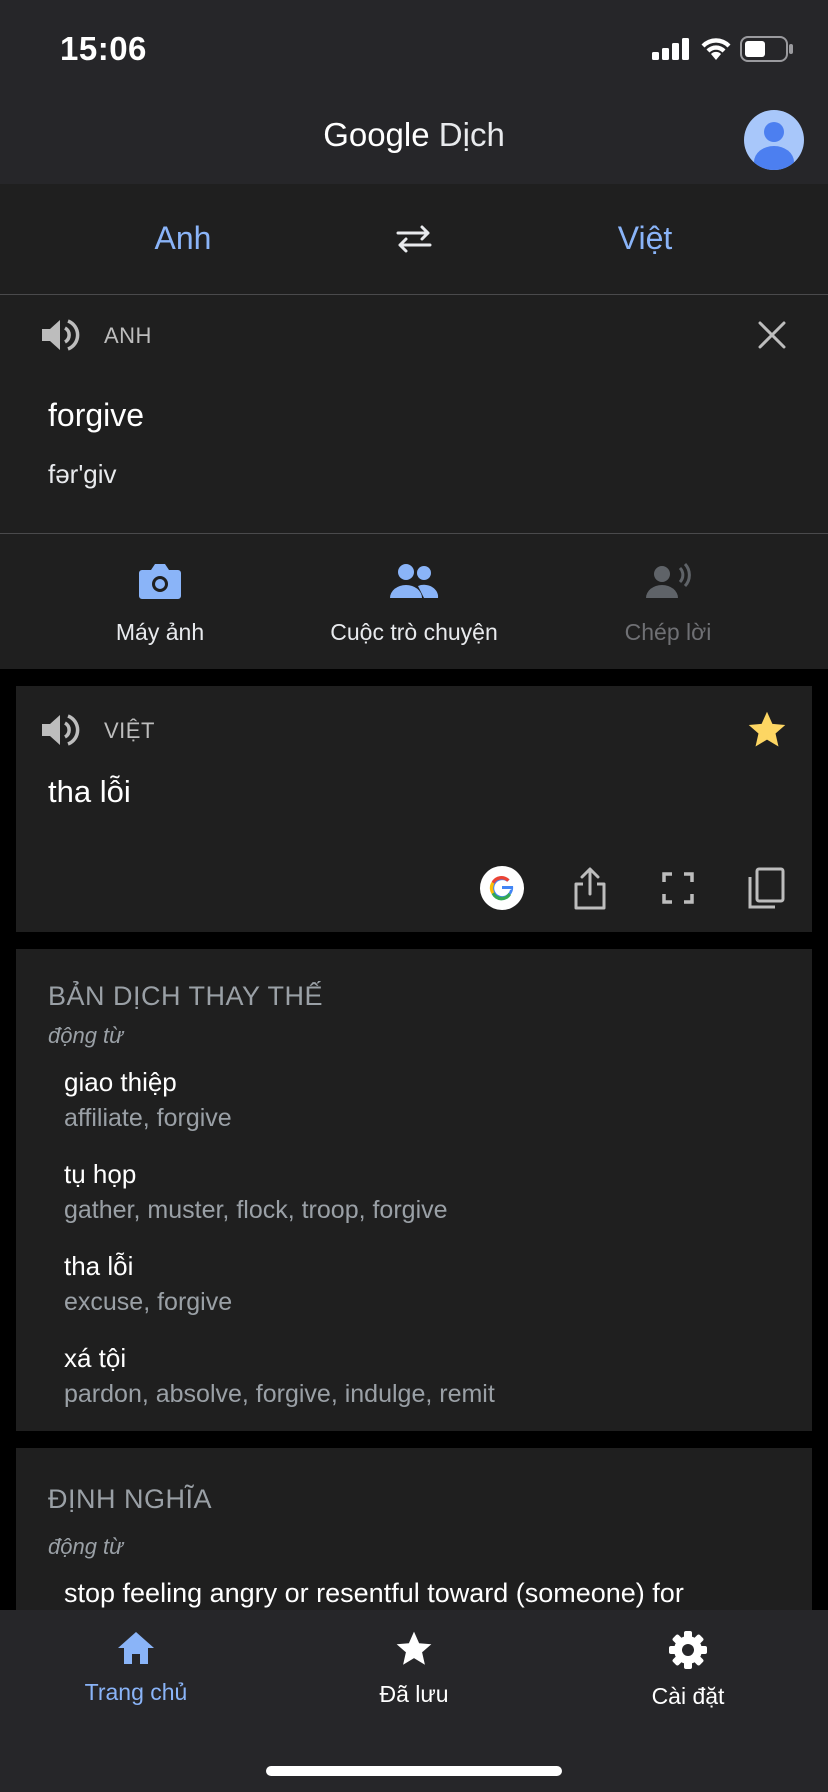 Image resolution: width=828 pixels, height=1792 pixels. What do you see at coordinates (136, 1692) in the screenshot?
I see `nav-home-label: Trang chủ` at bounding box center [136, 1692].